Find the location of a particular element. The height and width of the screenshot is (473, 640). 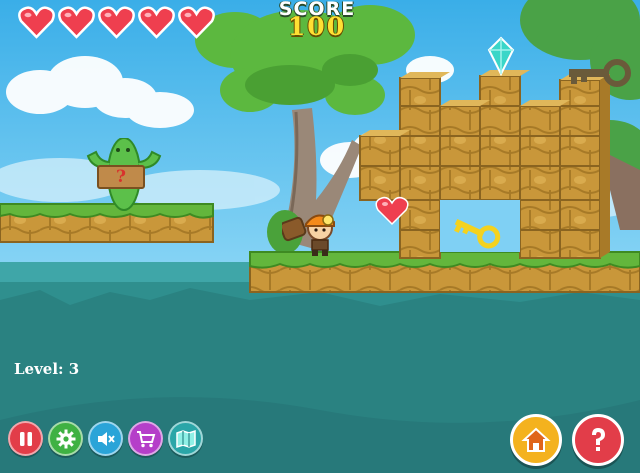

shop-button is located at coordinates (145, 438).